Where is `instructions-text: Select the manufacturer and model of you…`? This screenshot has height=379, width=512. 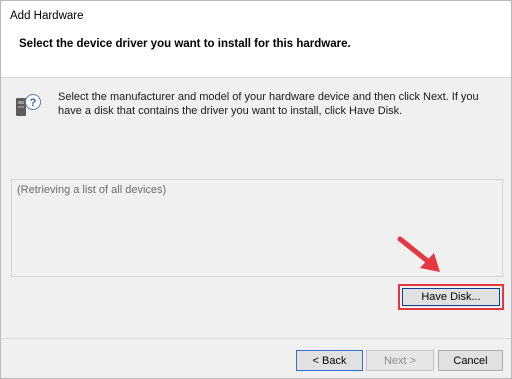
instructions-text: Select the manufacturer and model of you… is located at coordinates (268, 104).